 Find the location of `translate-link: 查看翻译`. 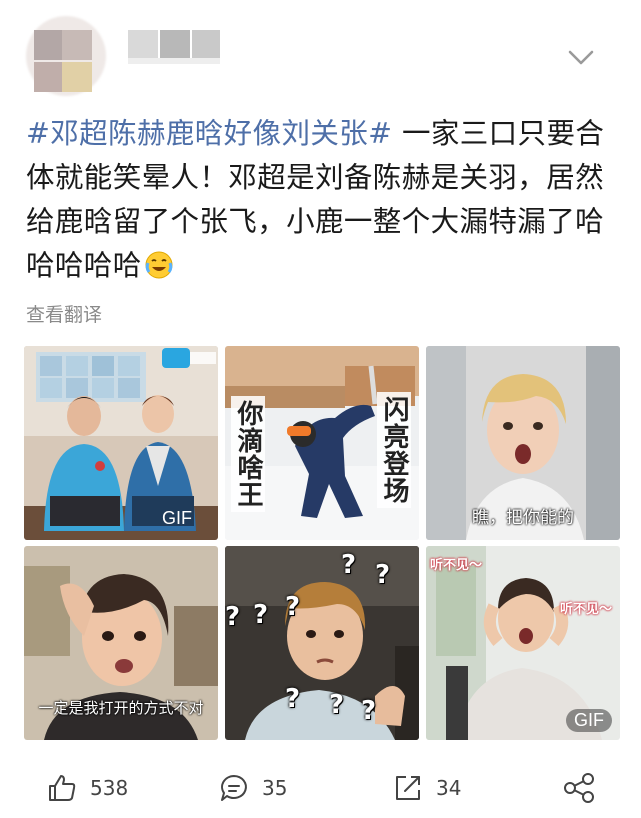

translate-link: 查看翻译 is located at coordinates (64, 313).